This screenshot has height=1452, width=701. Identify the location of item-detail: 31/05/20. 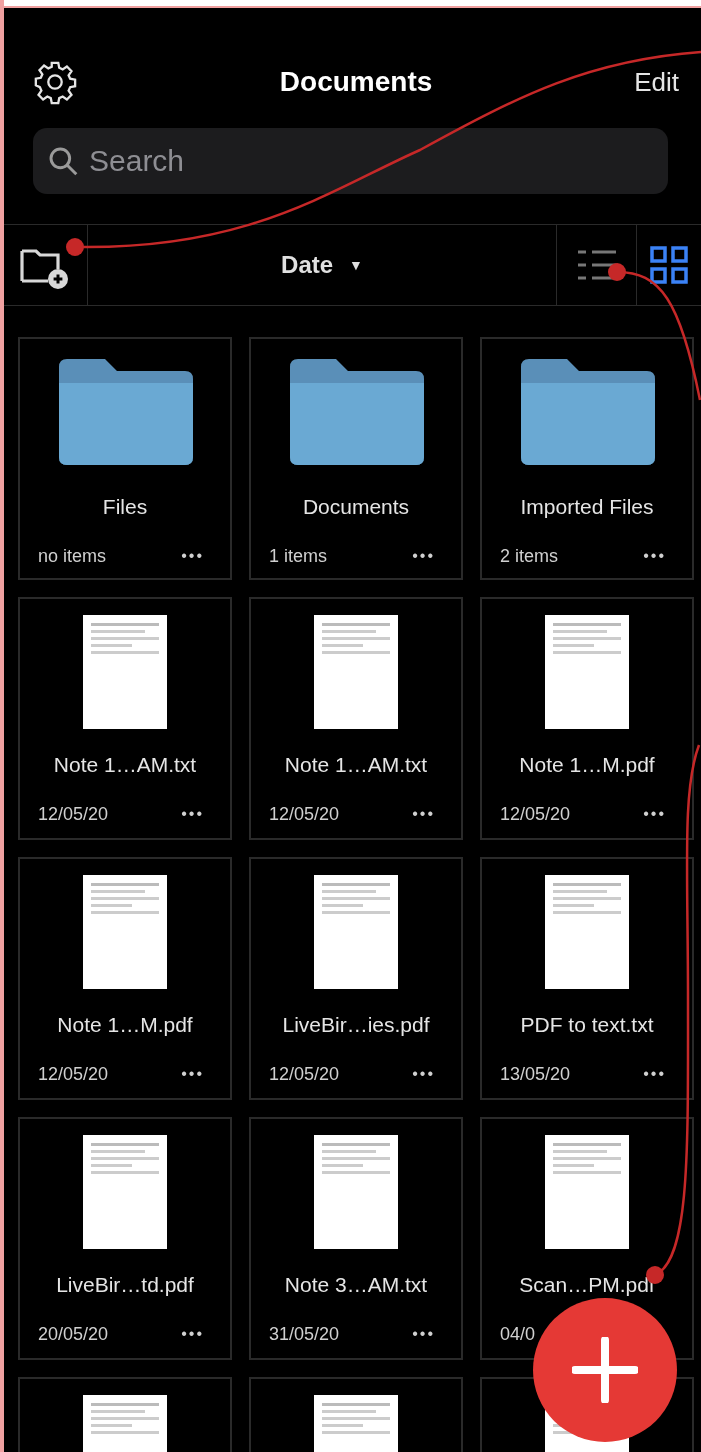
(304, 1334).